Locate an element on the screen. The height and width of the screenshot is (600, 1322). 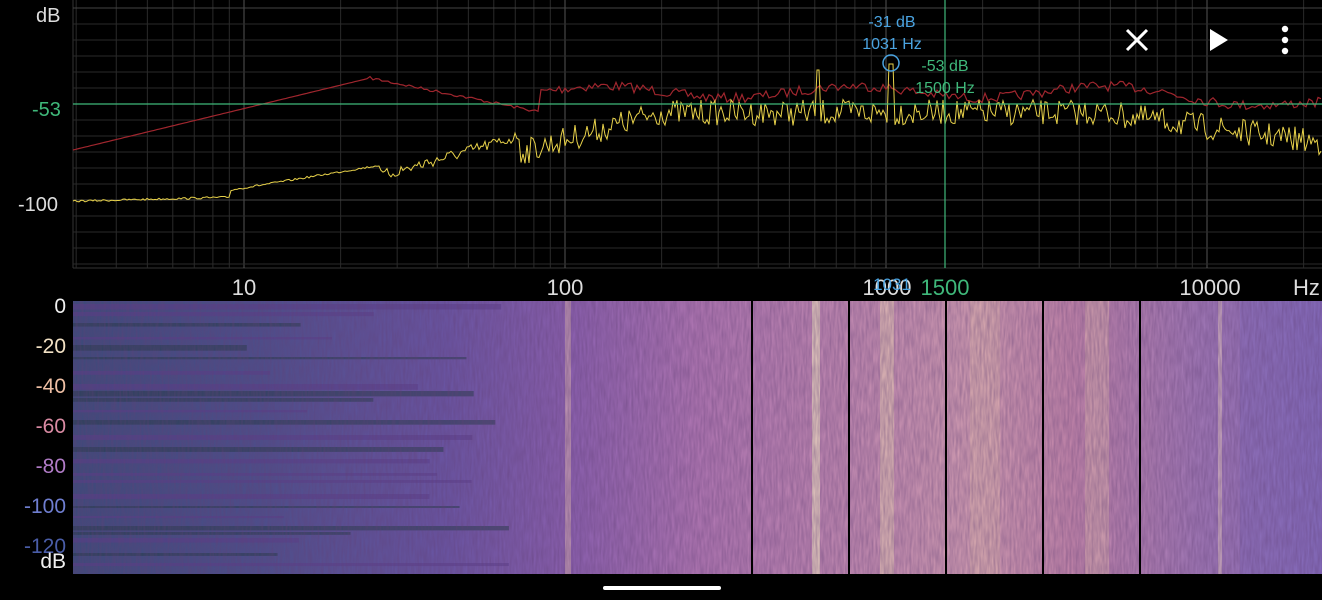
freq-tick-100: 100 is located at coordinates (565, 287).